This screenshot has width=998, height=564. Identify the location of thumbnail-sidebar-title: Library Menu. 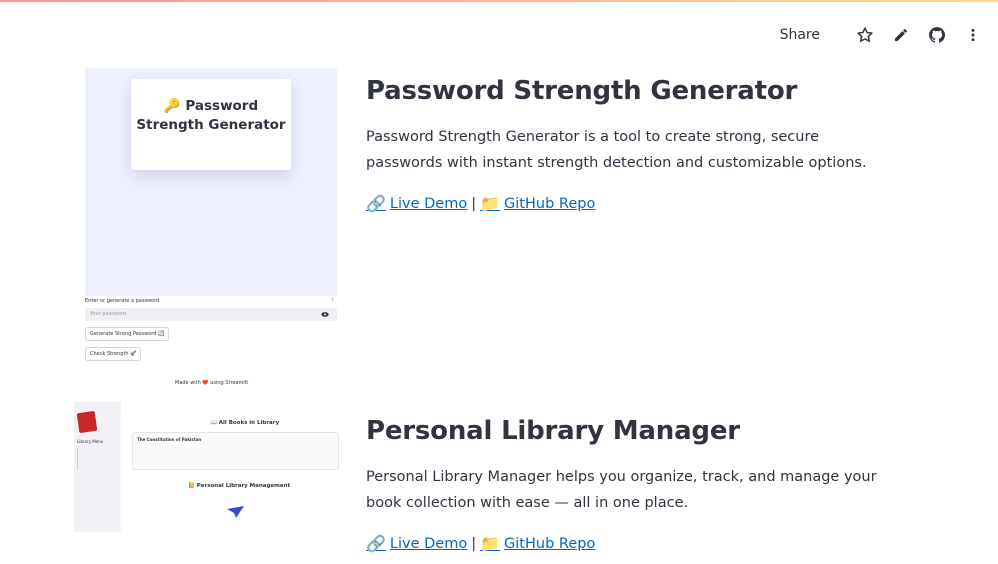
(90, 441).